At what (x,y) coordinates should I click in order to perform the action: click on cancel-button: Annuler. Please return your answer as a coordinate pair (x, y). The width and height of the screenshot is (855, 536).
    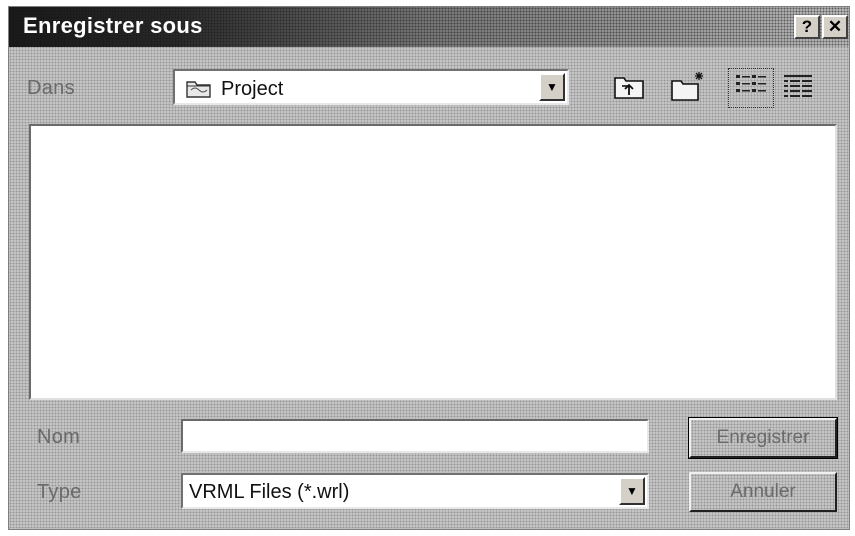
    Looking at the image, I should click on (763, 492).